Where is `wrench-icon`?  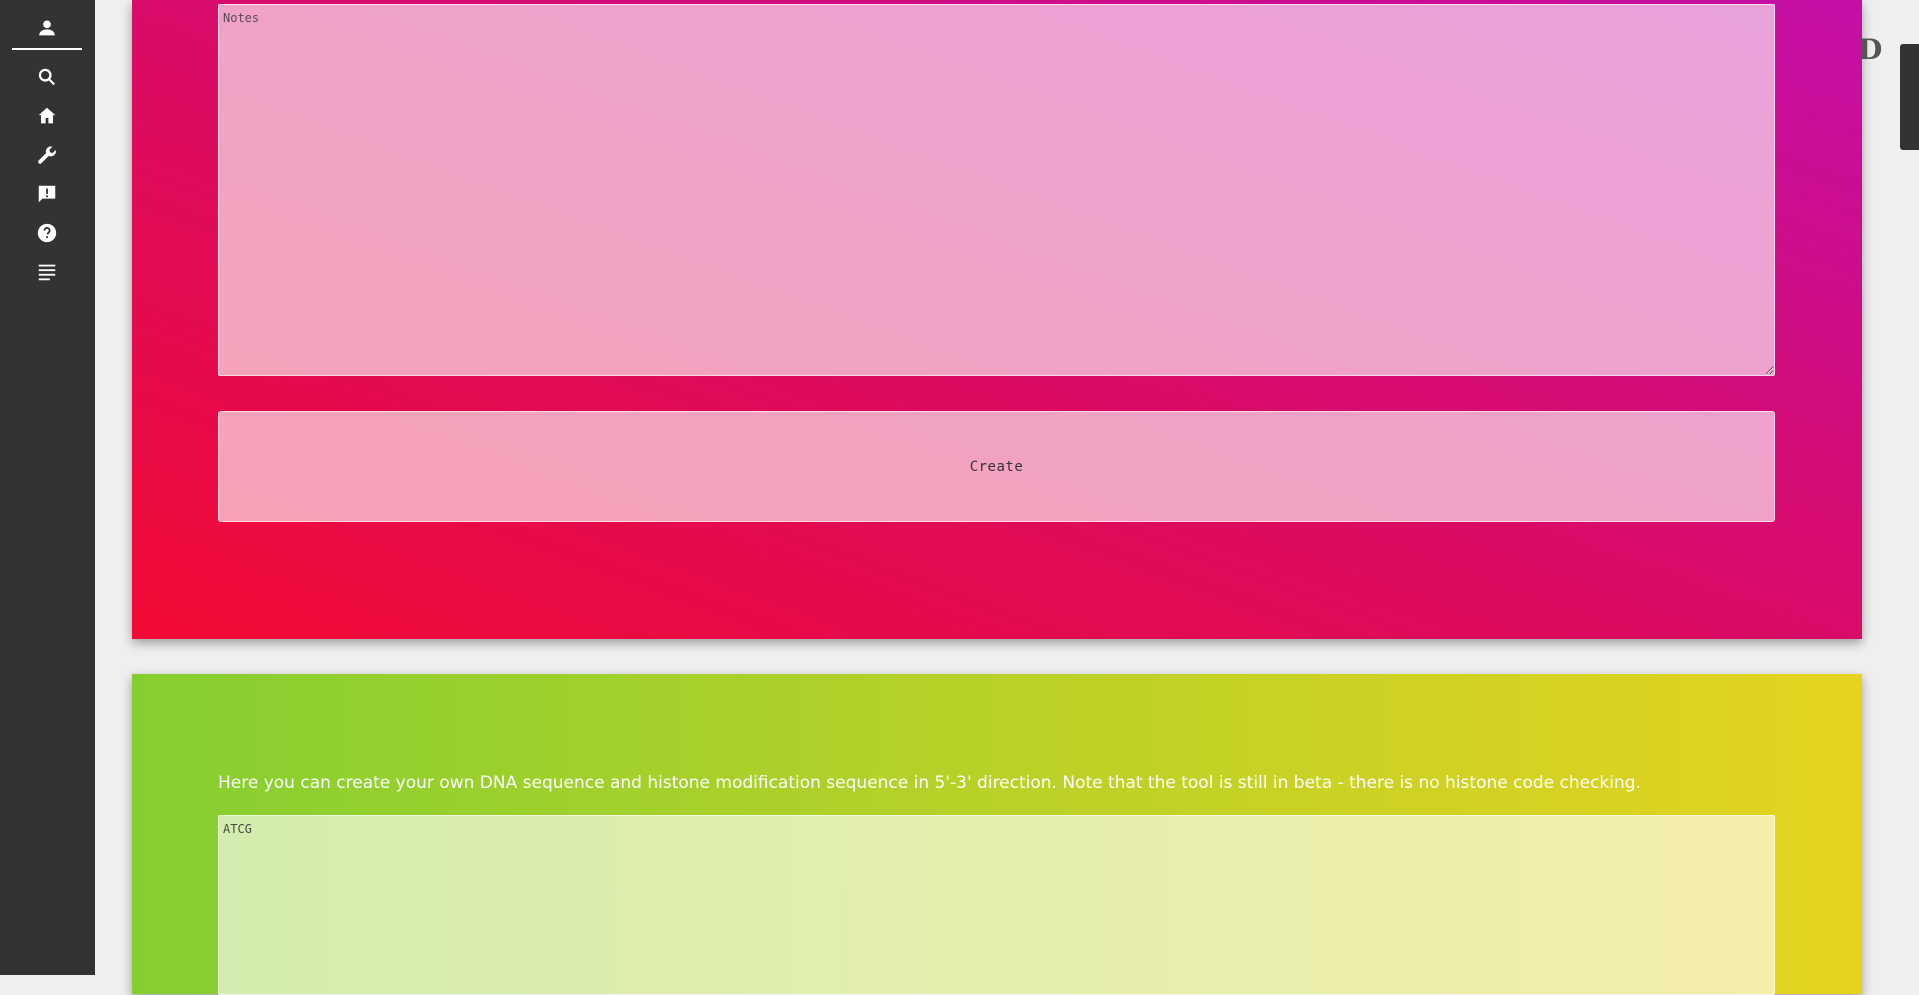
wrench-icon is located at coordinates (47, 155).